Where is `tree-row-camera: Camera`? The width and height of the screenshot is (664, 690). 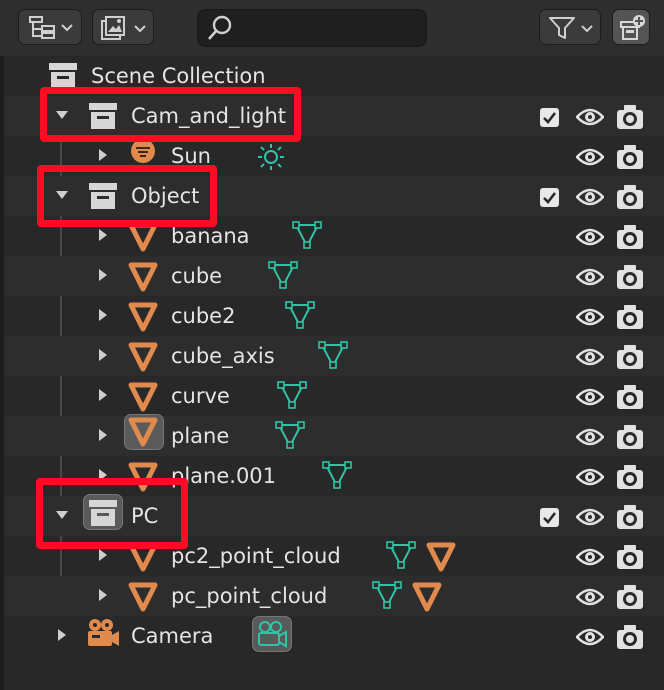
tree-row-camera: Camera is located at coordinates (334, 636).